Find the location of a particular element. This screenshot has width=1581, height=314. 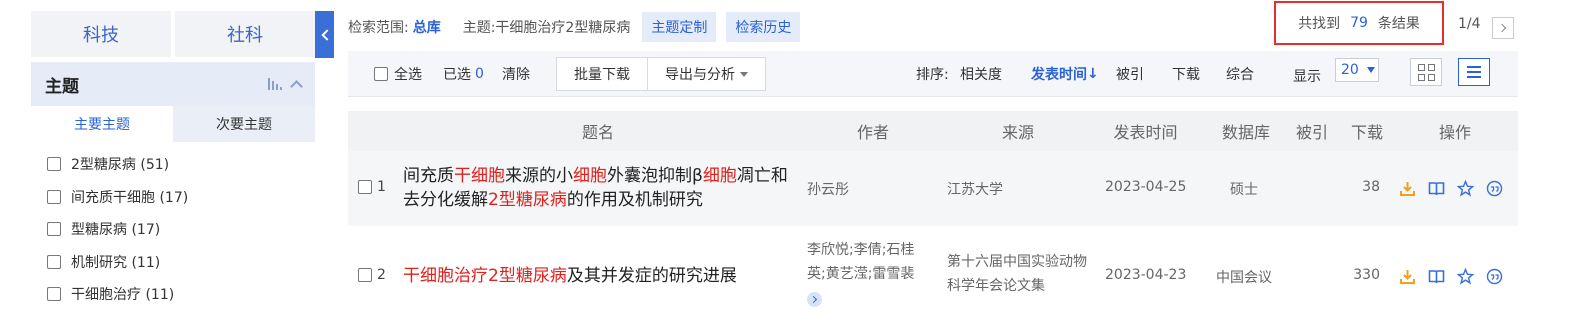

page-size-select: 20 is located at coordinates (1357, 70).